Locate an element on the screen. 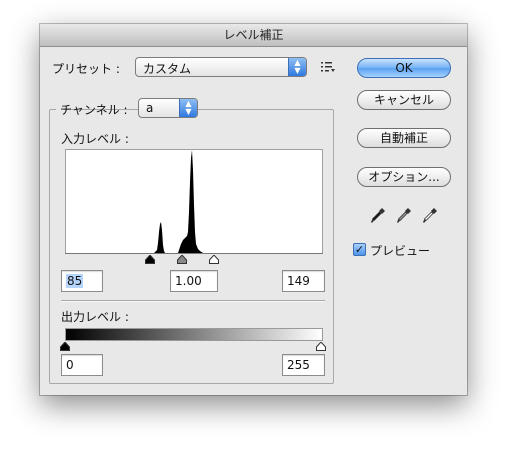  input-gamma-field: 1.00 is located at coordinates (194, 281).